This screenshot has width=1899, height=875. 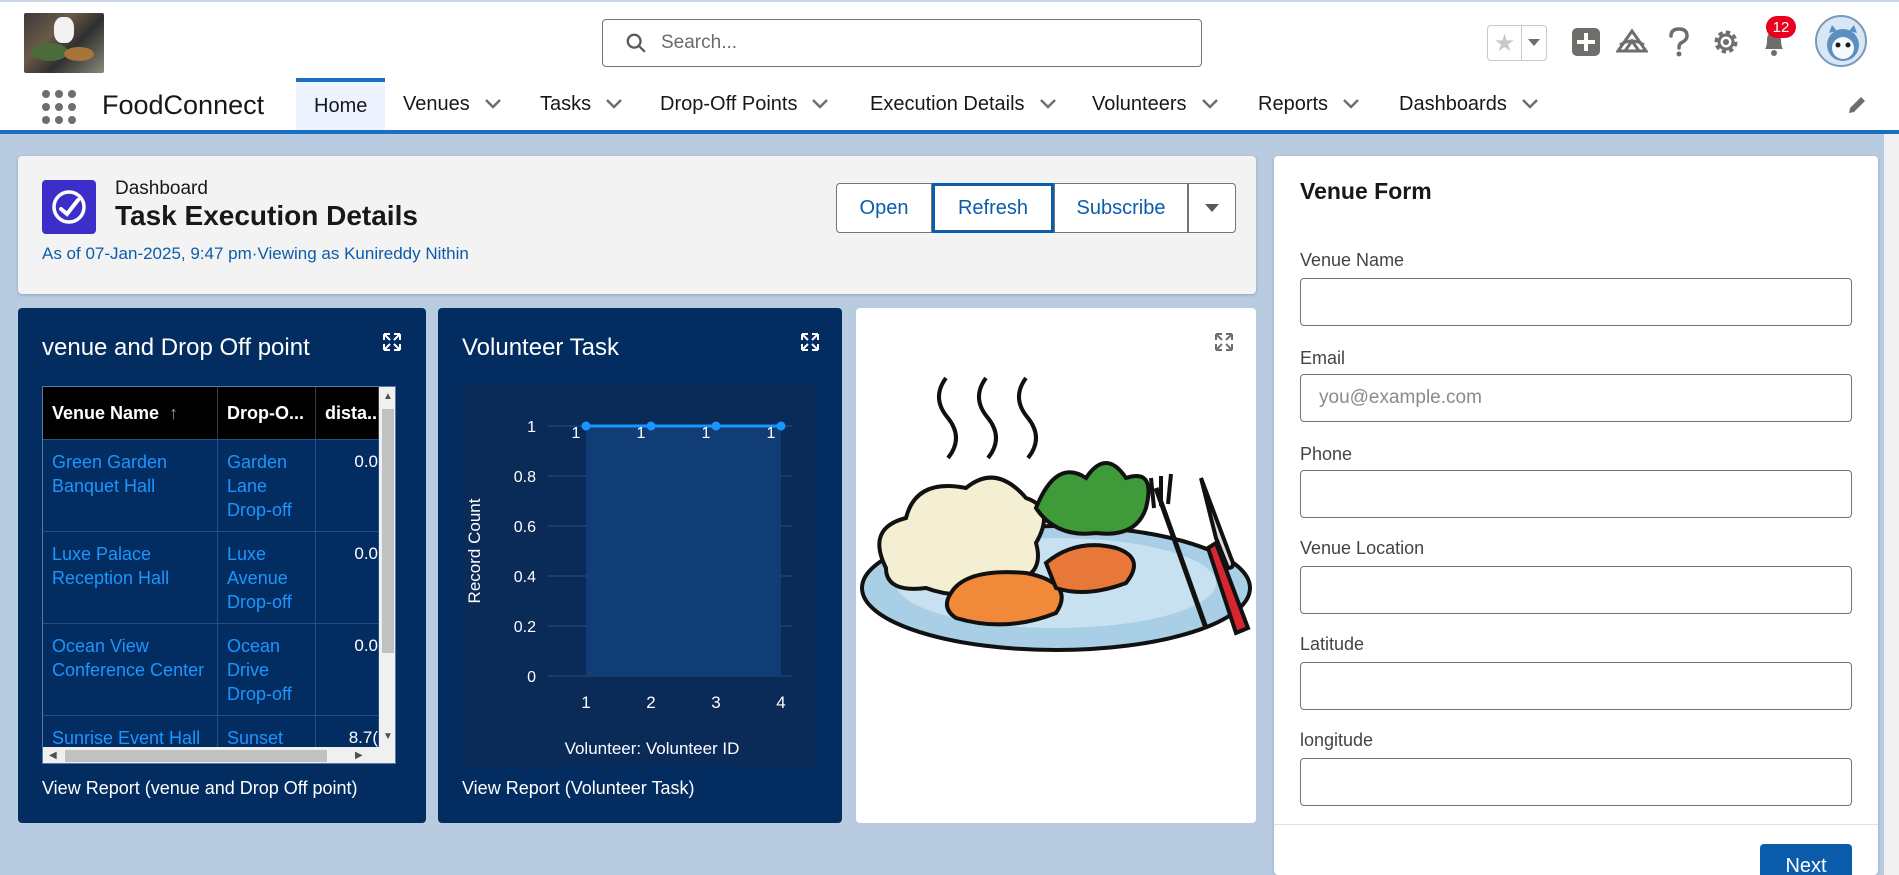 What do you see at coordinates (1121, 208) in the screenshot?
I see `subscribe-button: Subscribe` at bounding box center [1121, 208].